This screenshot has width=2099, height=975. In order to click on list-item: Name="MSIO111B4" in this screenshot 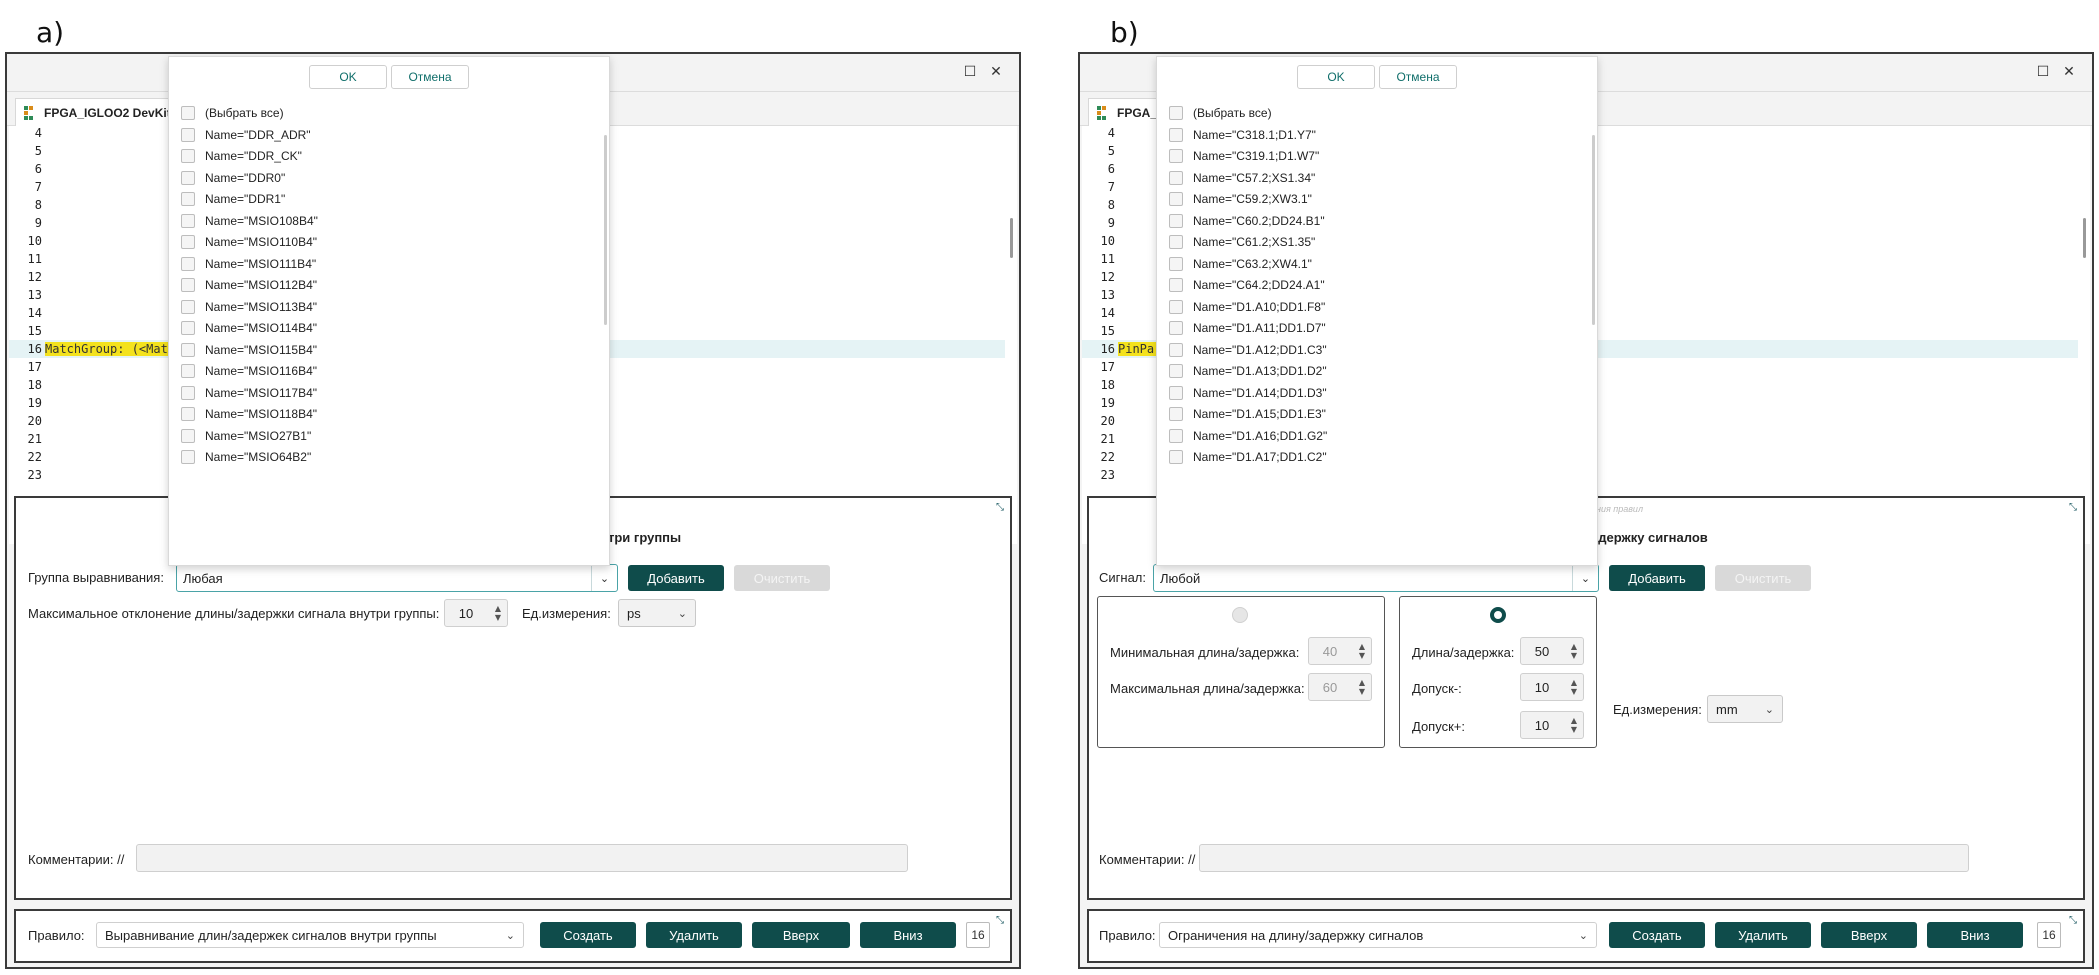, I will do `click(248, 264)`.